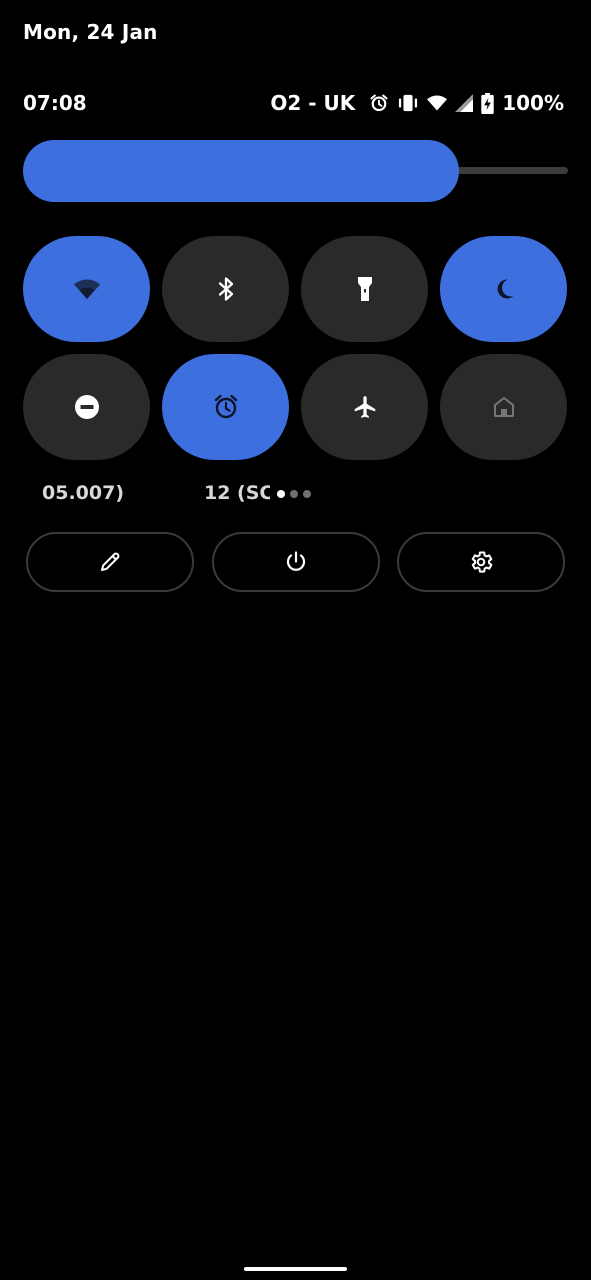 The image size is (591, 1280). What do you see at coordinates (237, 493) in the screenshot?
I see `tile-label-2: 12 (SC` at bounding box center [237, 493].